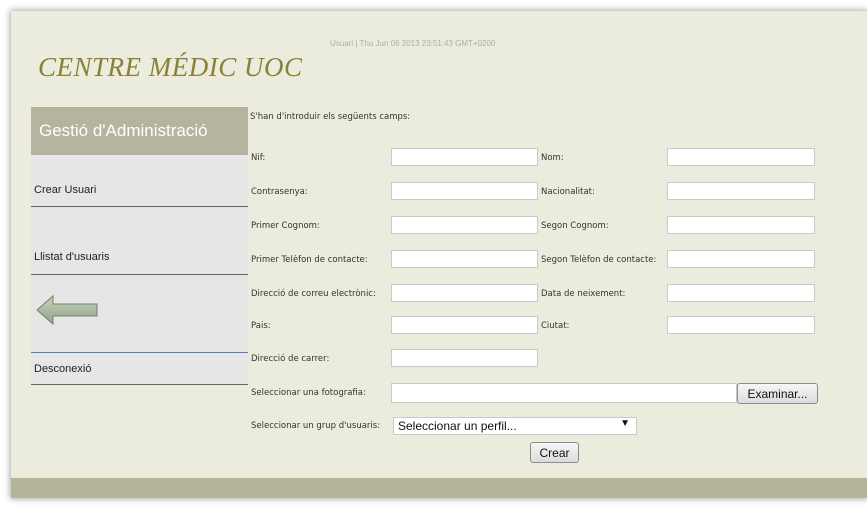 The image size is (867, 510). I want to click on fotografia-file-field, so click(564, 393).